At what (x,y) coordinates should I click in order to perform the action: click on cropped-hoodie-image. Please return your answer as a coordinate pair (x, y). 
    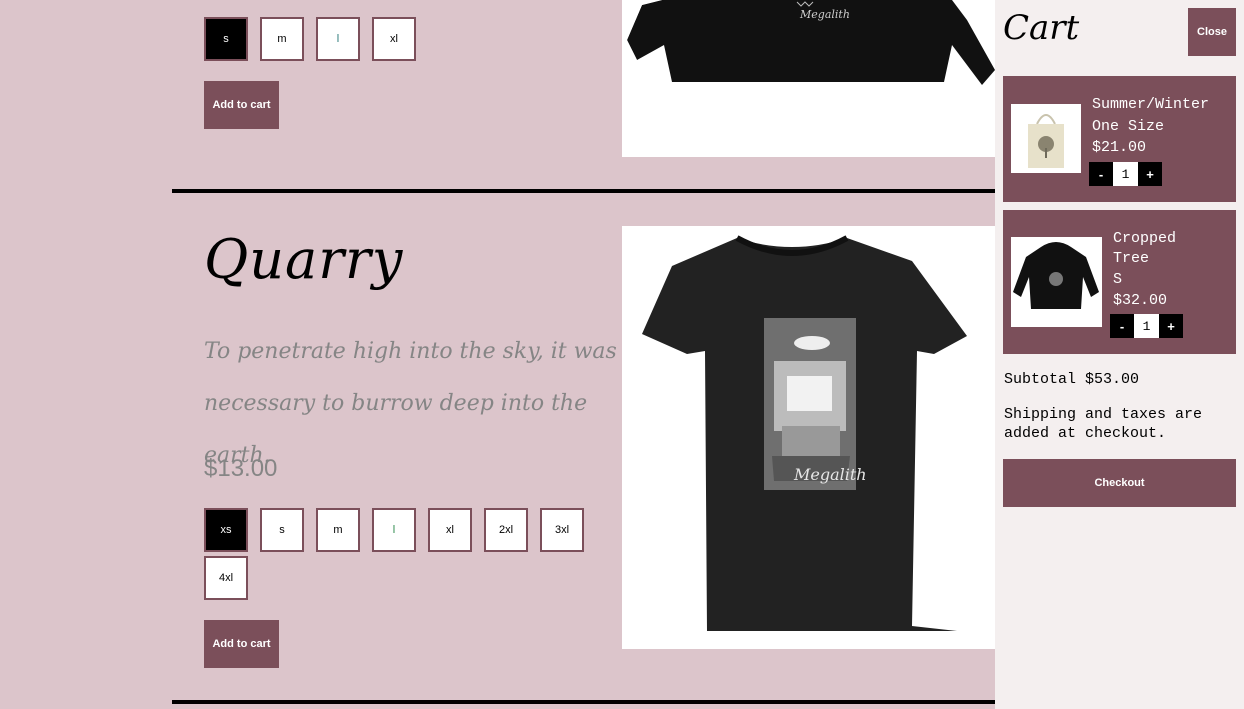
    Looking at the image, I should click on (1056, 282).